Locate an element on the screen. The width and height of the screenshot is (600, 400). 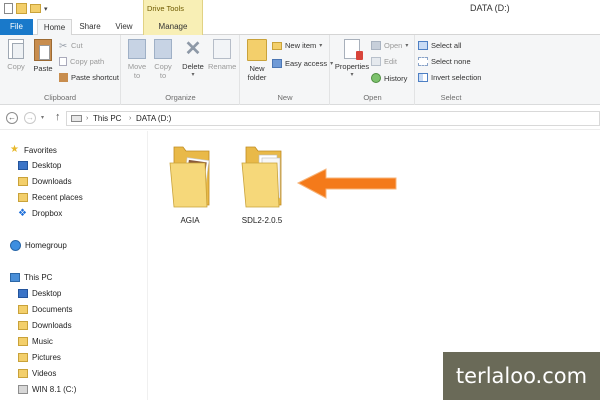
desktop-icon is located at coordinates (23, 293).